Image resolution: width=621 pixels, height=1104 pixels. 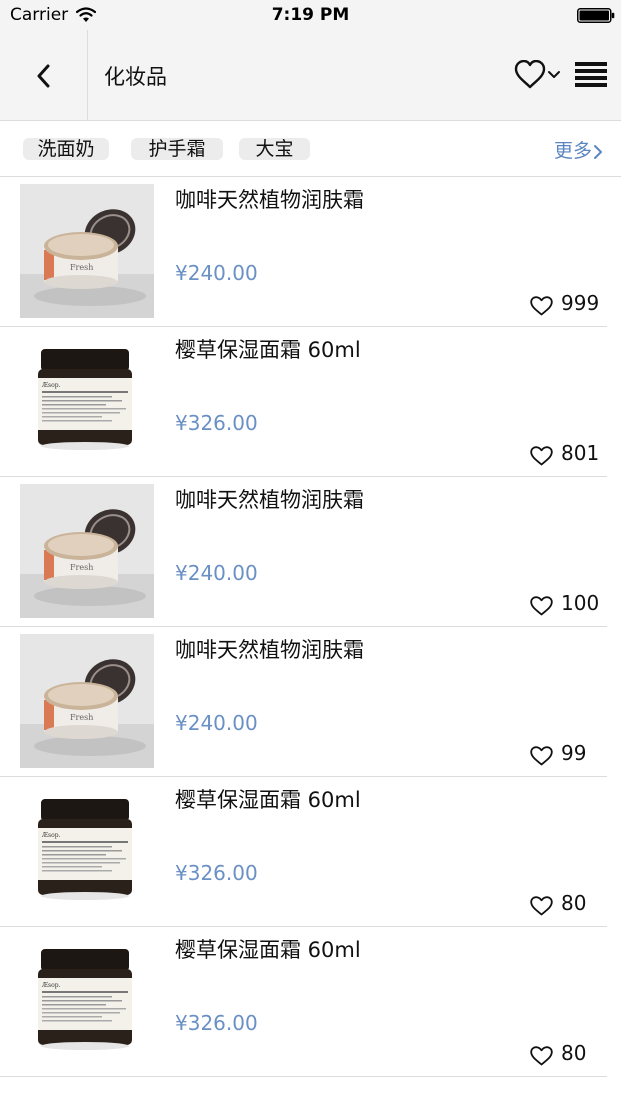 I want to click on chevron-left-icon, so click(x=43, y=76).